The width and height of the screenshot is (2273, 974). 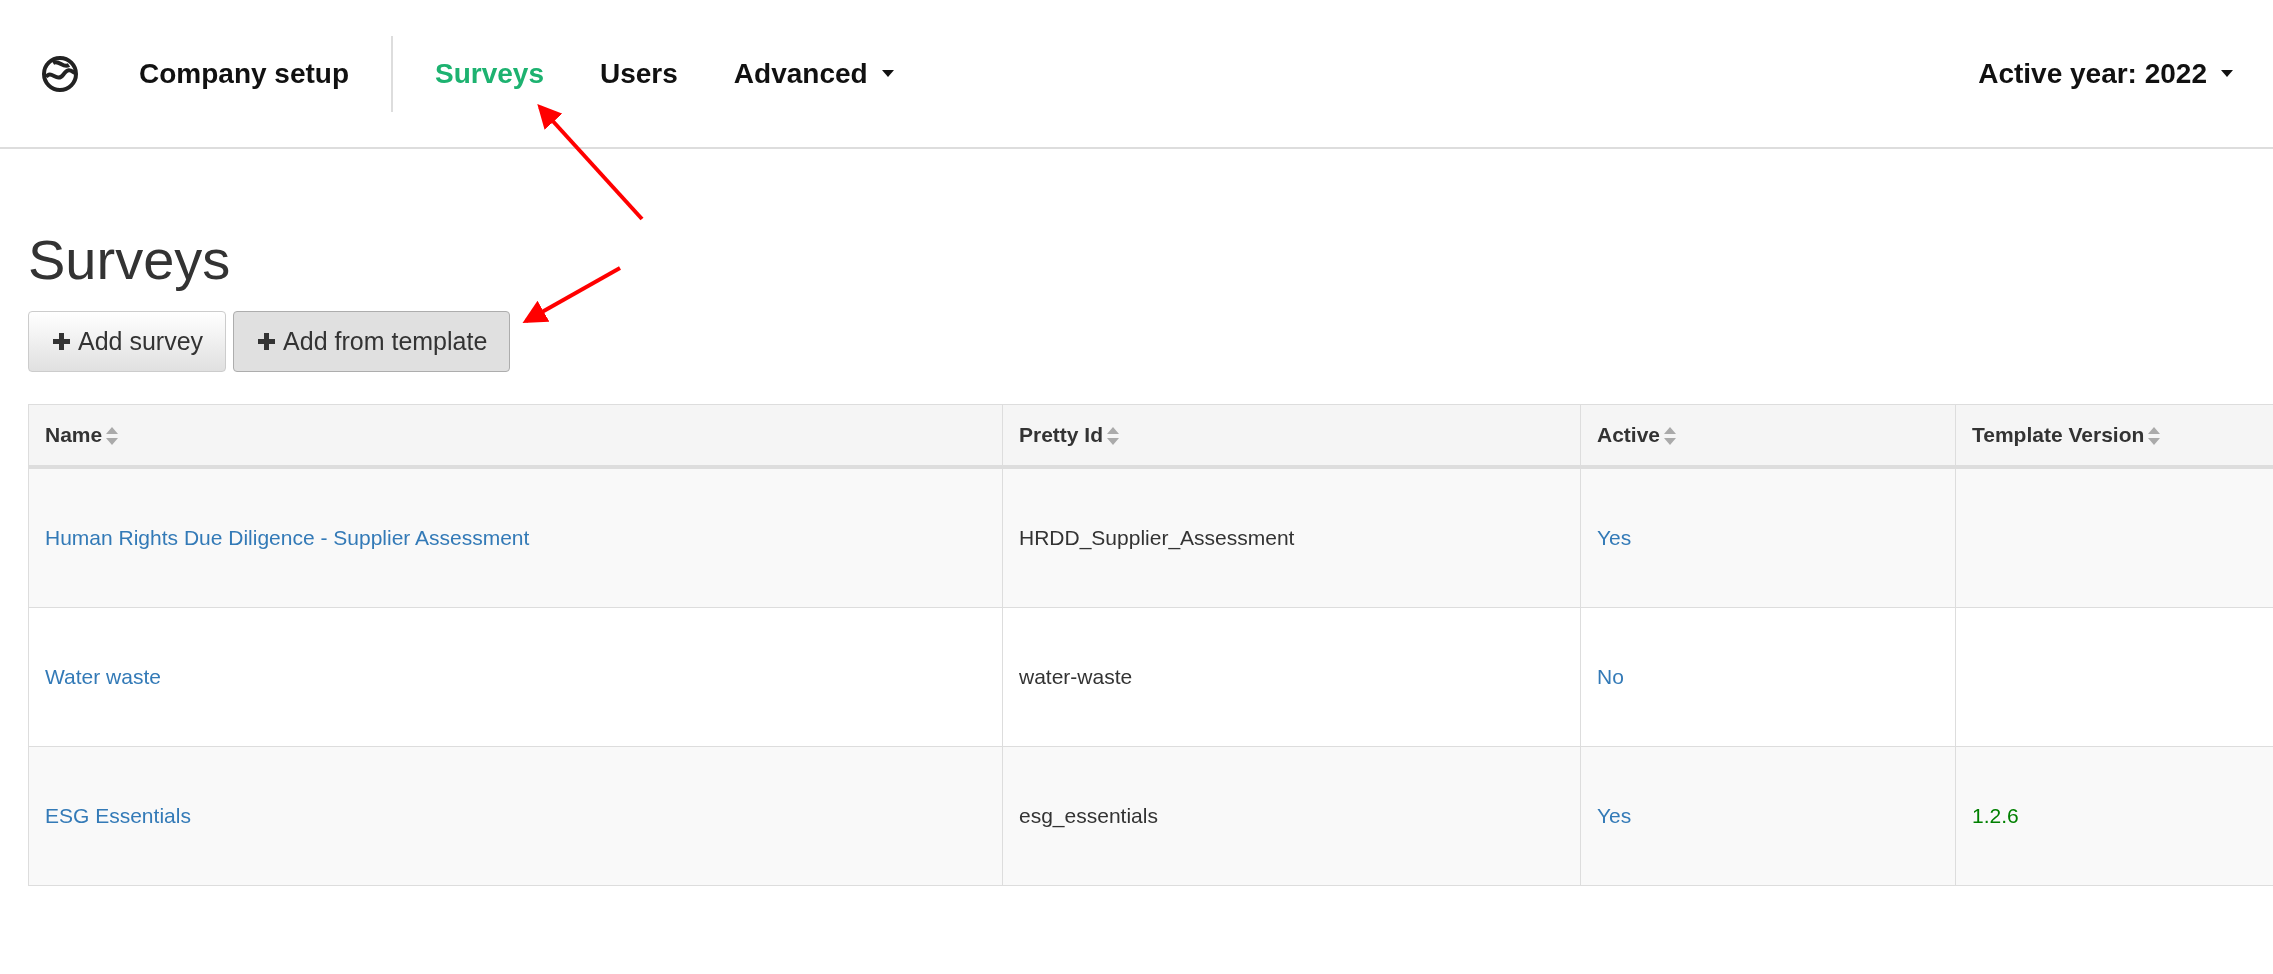 What do you see at coordinates (1291, 435) in the screenshot?
I see `column-header: Pretty Id` at bounding box center [1291, 435].